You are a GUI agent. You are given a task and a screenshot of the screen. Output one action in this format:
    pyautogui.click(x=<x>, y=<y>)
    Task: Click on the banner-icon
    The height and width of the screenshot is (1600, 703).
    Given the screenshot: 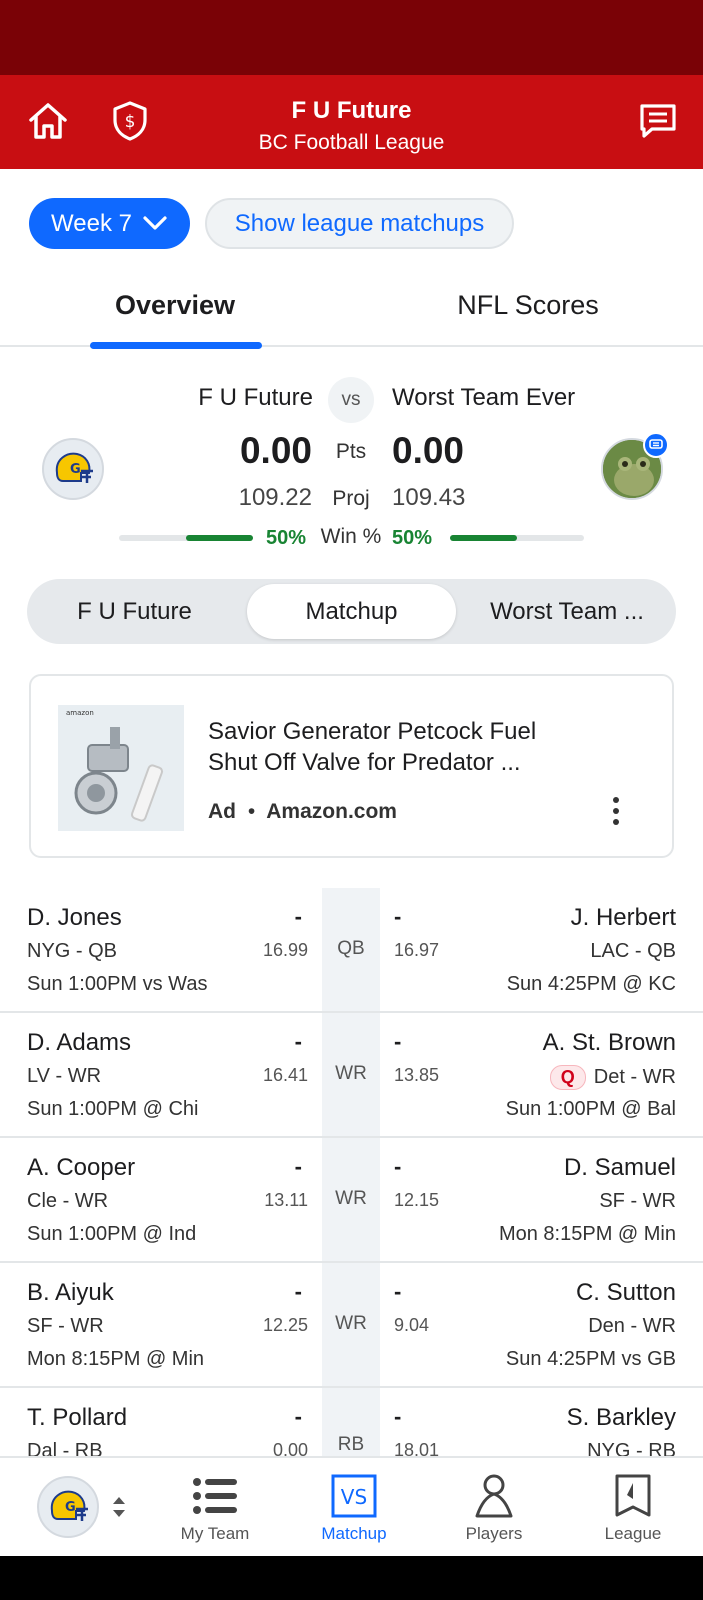 What is the action you would take?
    pyautogui.click(x=633, y=1496)
    